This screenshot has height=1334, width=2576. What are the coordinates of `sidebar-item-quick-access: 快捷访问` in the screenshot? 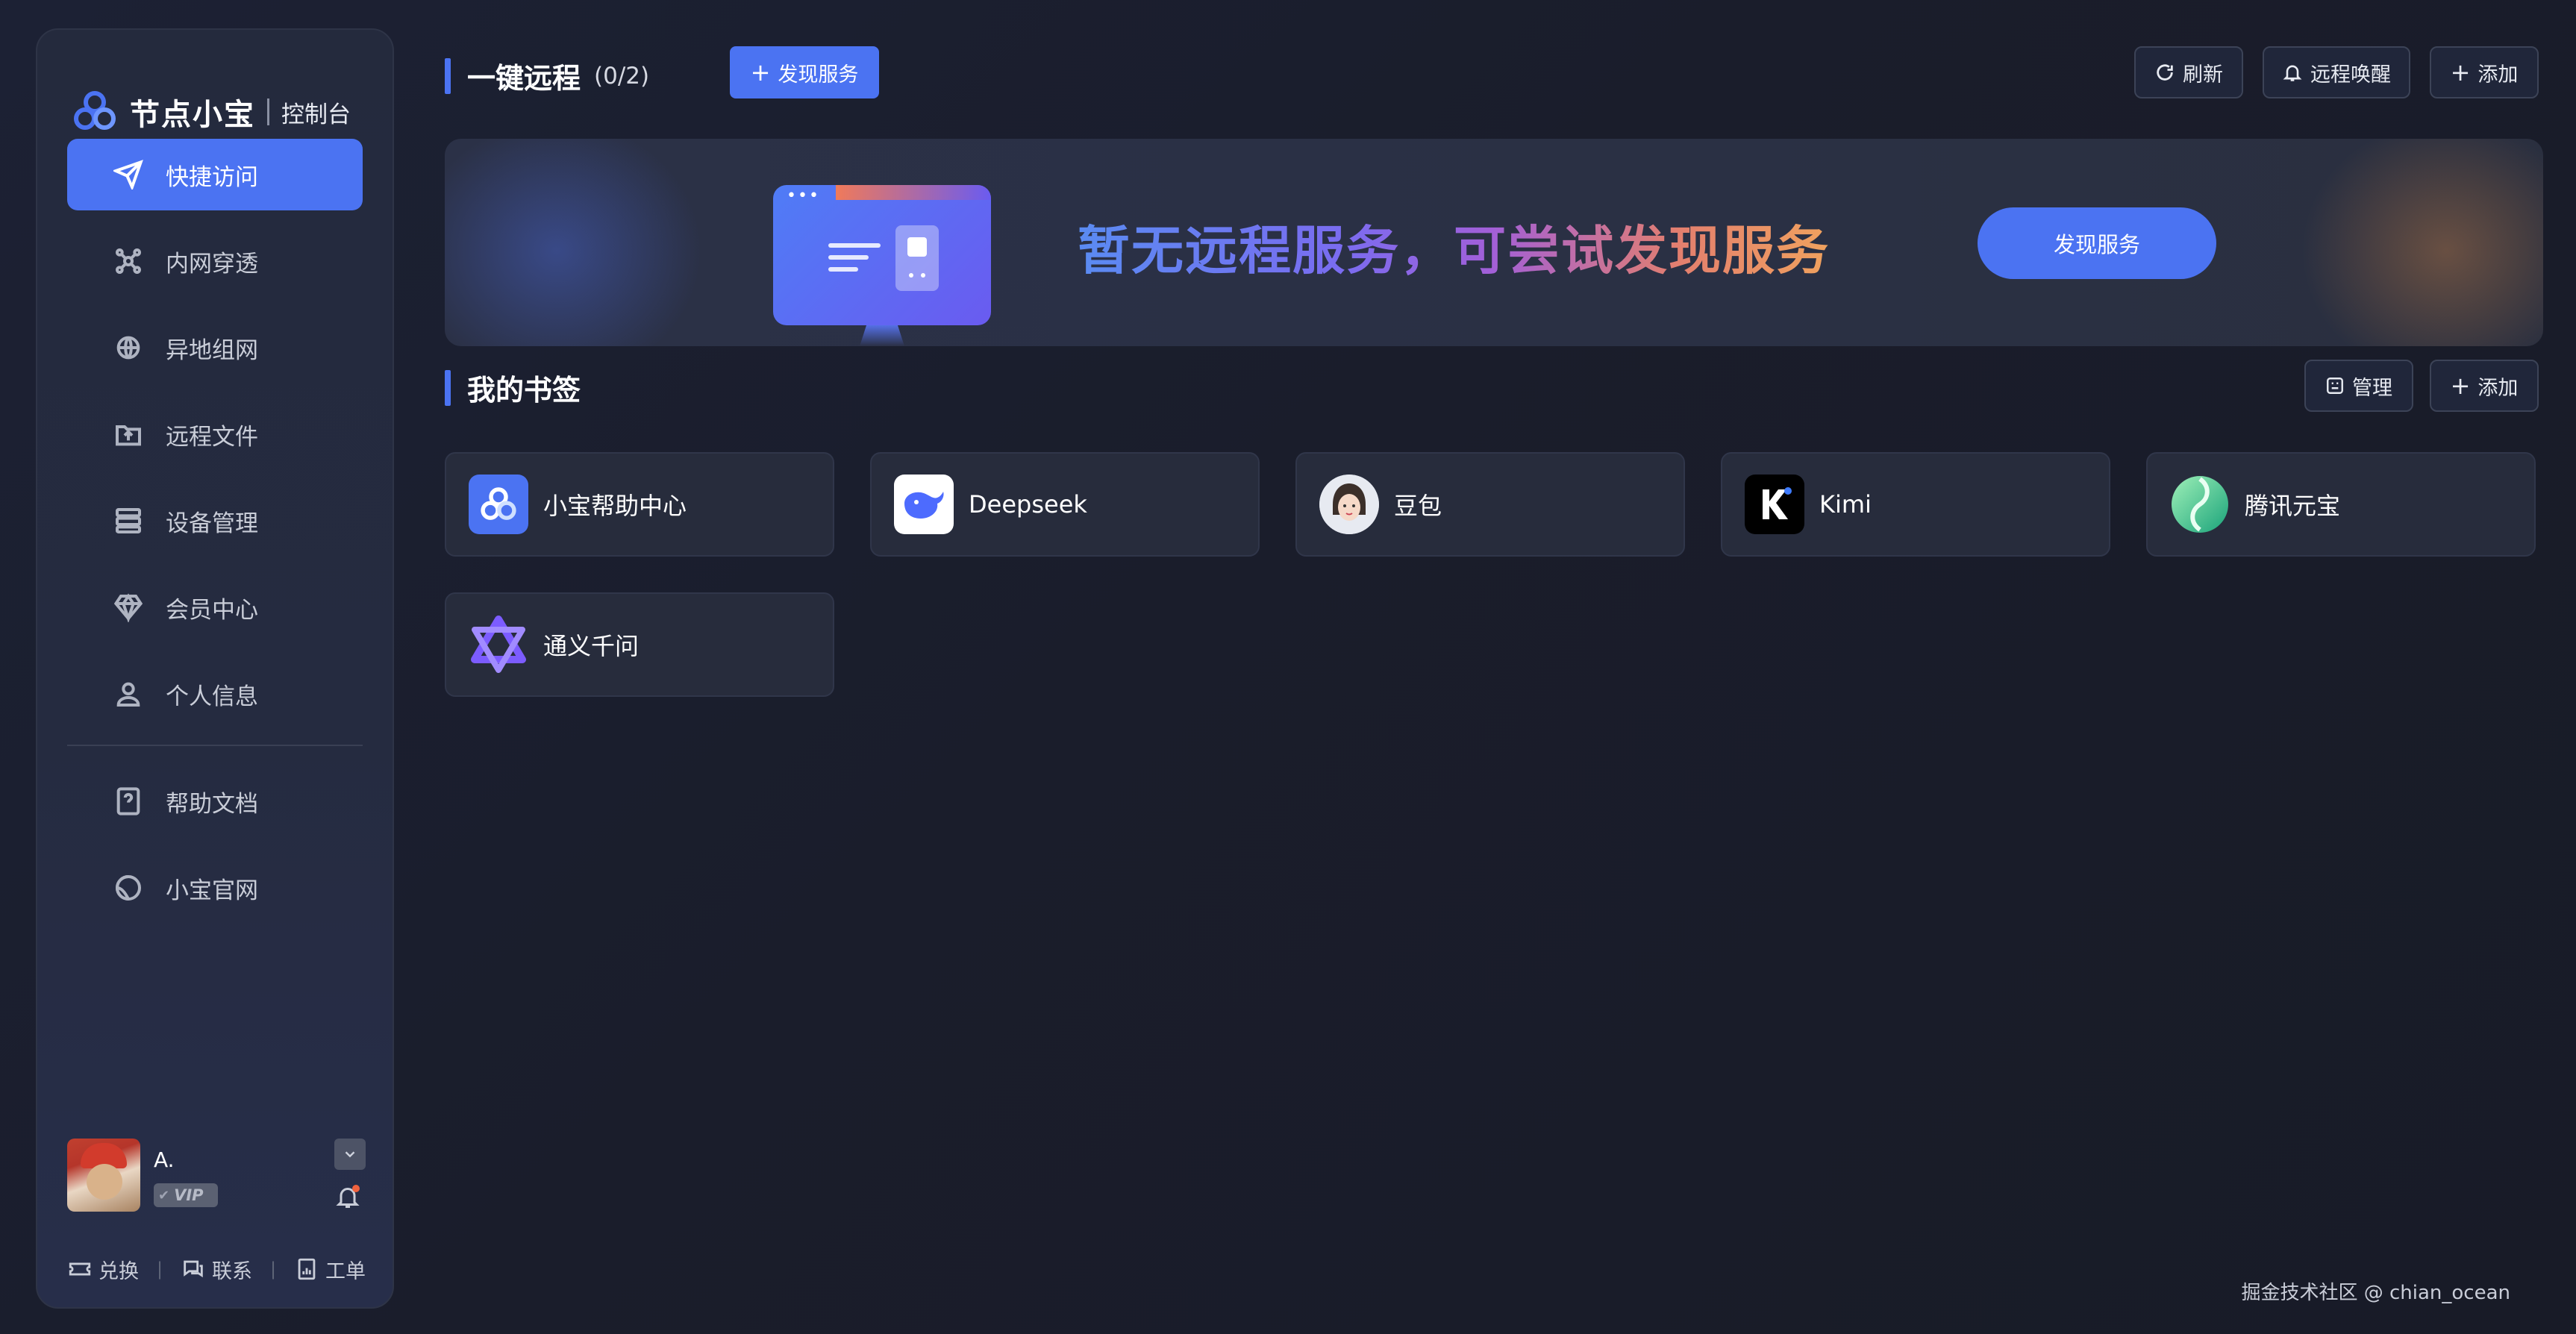 It's located at (215, 175).